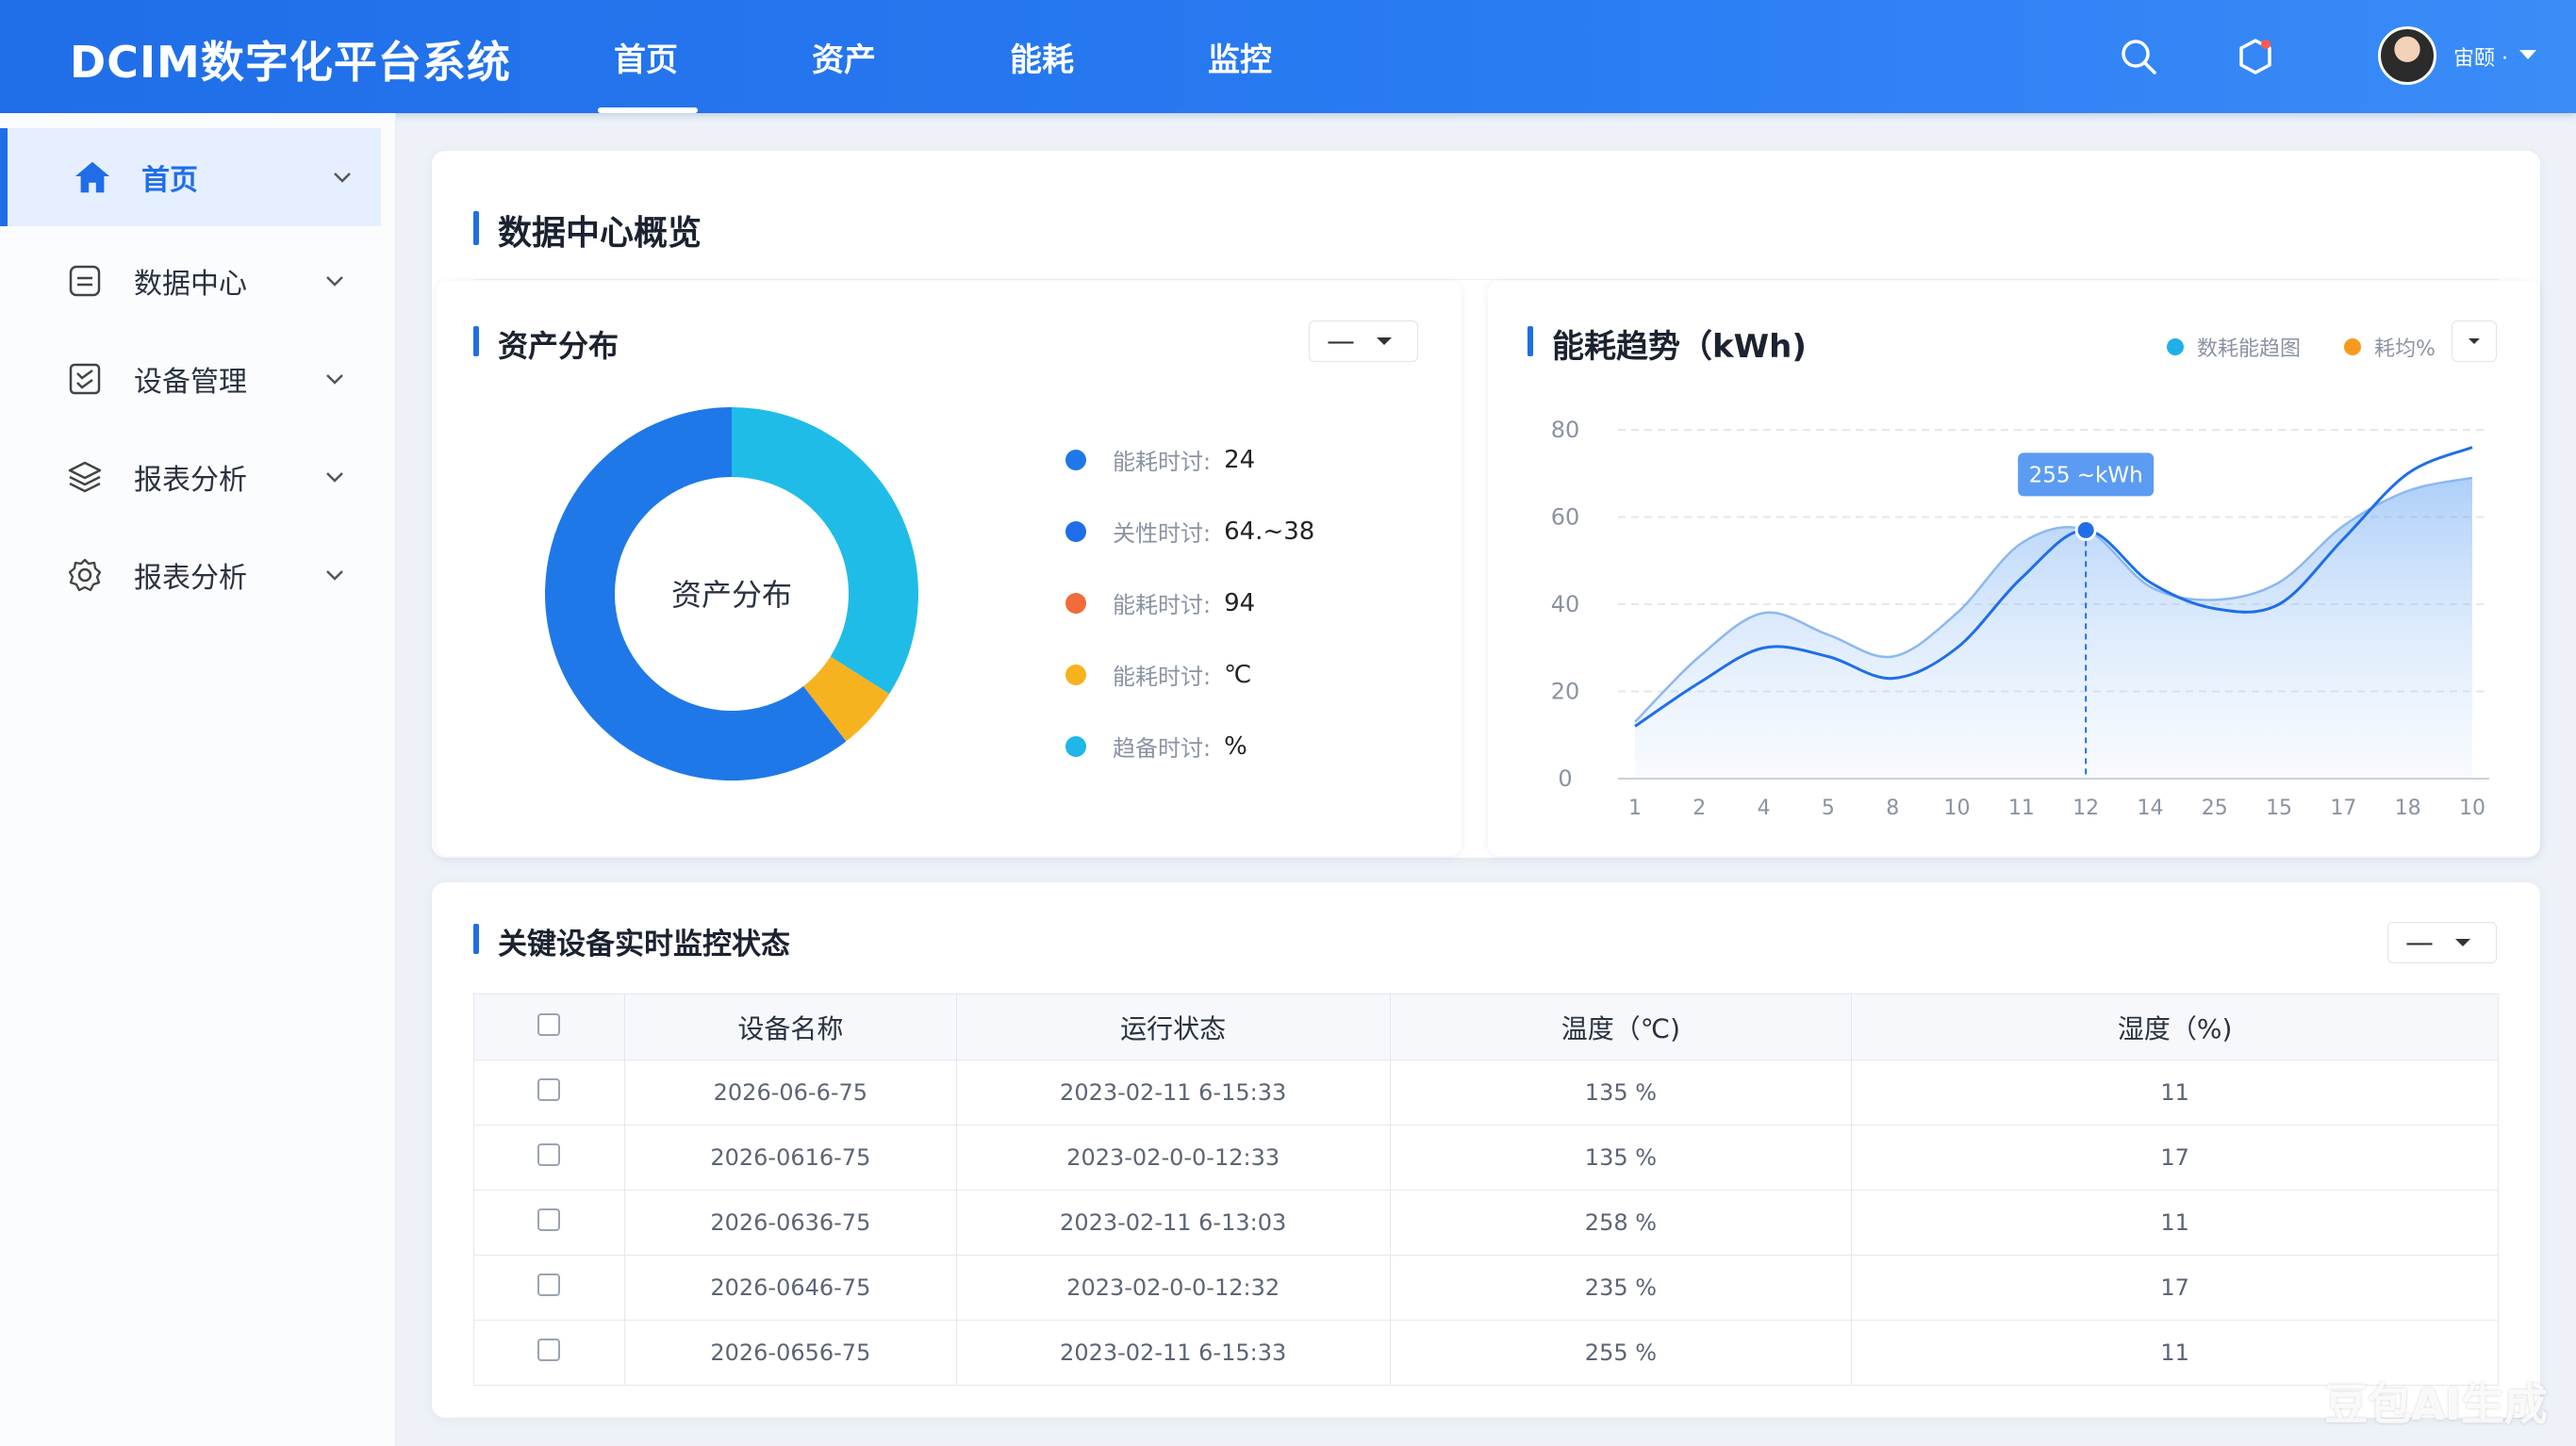 The image size is (2576, 1446). What do you see at coordinates (2405, 349) in the screenshot?
I see `legend-label: 耗均%` at bounding box center [2405, 349].